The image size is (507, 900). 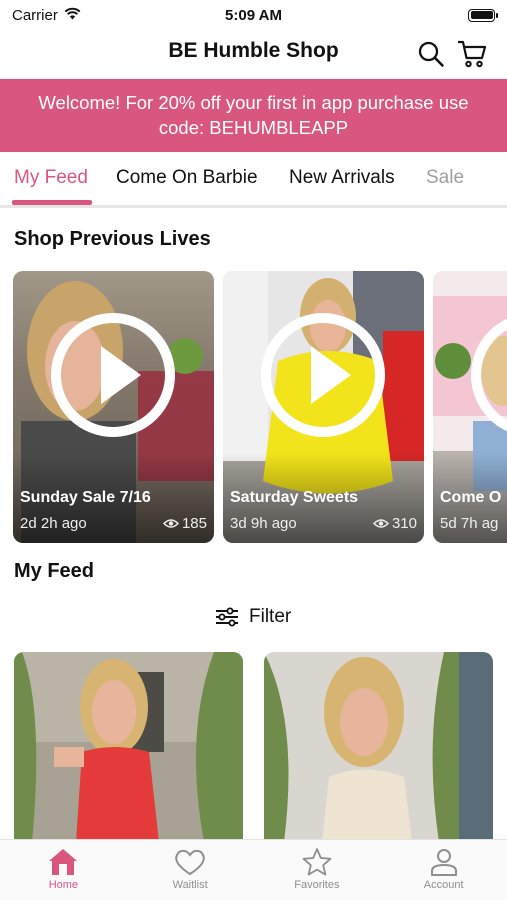 What do you see at coordinates (52, 202) in the screenshot?
I see `active-tab-indicator` at bounding box center [52, 202].